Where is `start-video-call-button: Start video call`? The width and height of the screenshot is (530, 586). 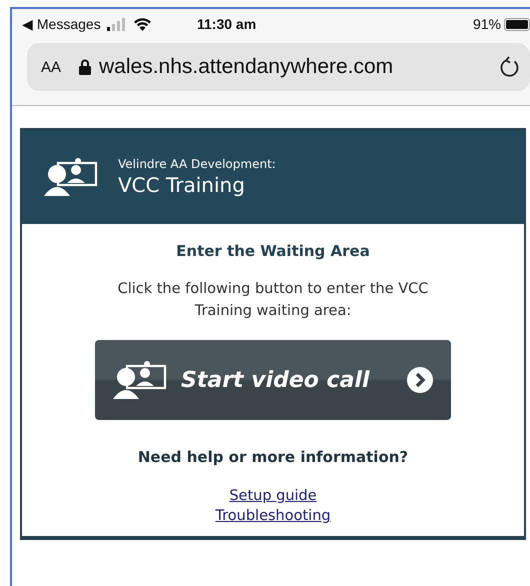
start-video-call-button: Start video call is located at coordinates (273, 380).